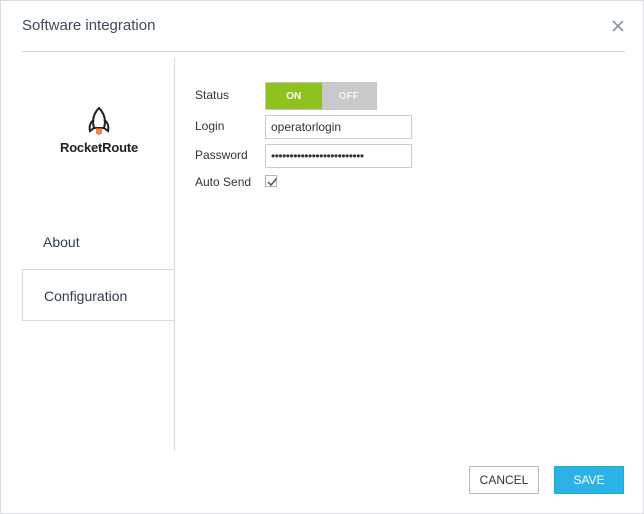 Image resolution: width=644 pixels, height=514 pixels. What do you see at coordinates (99, 120) in the screenshot?
I see `rocket-icon` at bounding box center [99, 120].